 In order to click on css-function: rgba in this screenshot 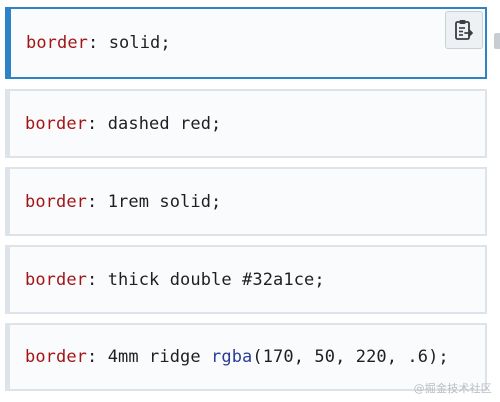, I will do `click(232, 357)`.